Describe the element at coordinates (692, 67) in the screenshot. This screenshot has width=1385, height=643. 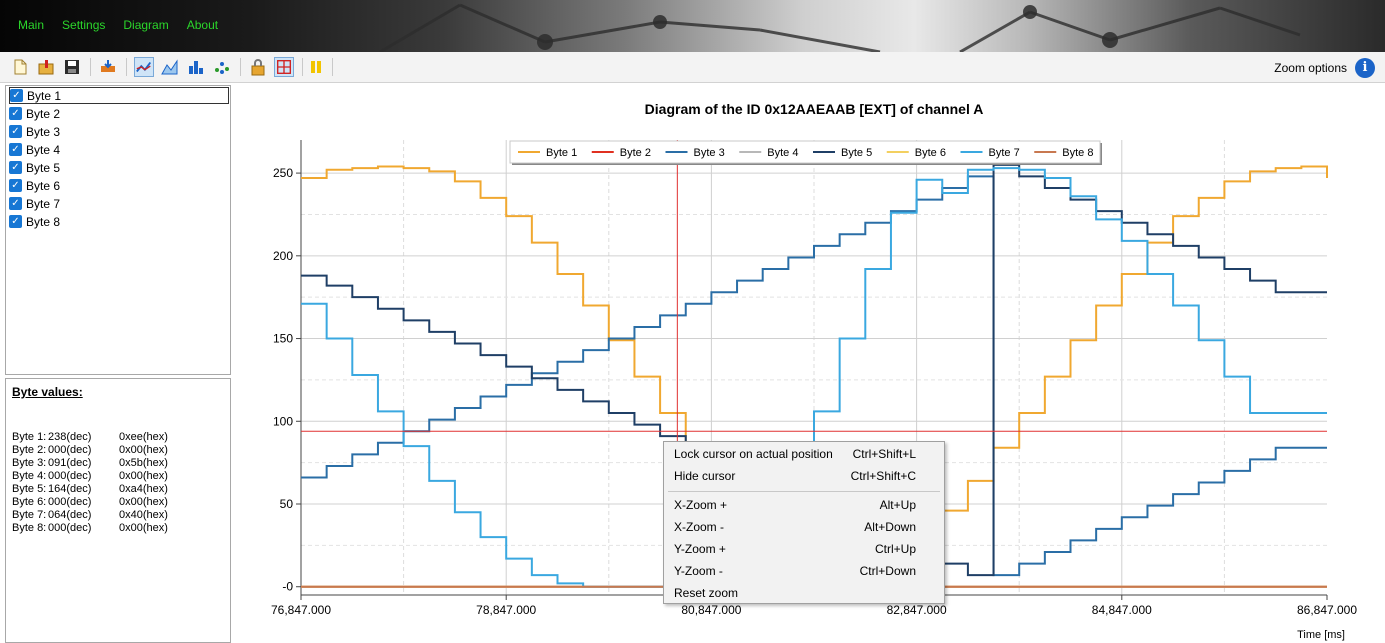
I see `toolbar: Zoom options i` at that location.